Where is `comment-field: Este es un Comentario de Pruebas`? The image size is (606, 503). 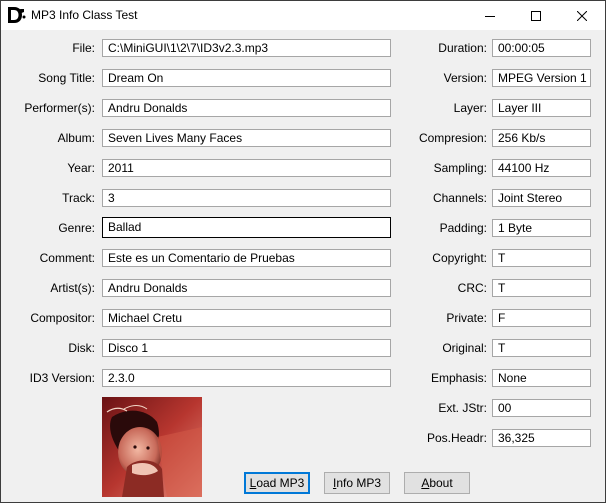
comment-field: Este es un Comentario de Pruebas is located at coordinates (246, 258).